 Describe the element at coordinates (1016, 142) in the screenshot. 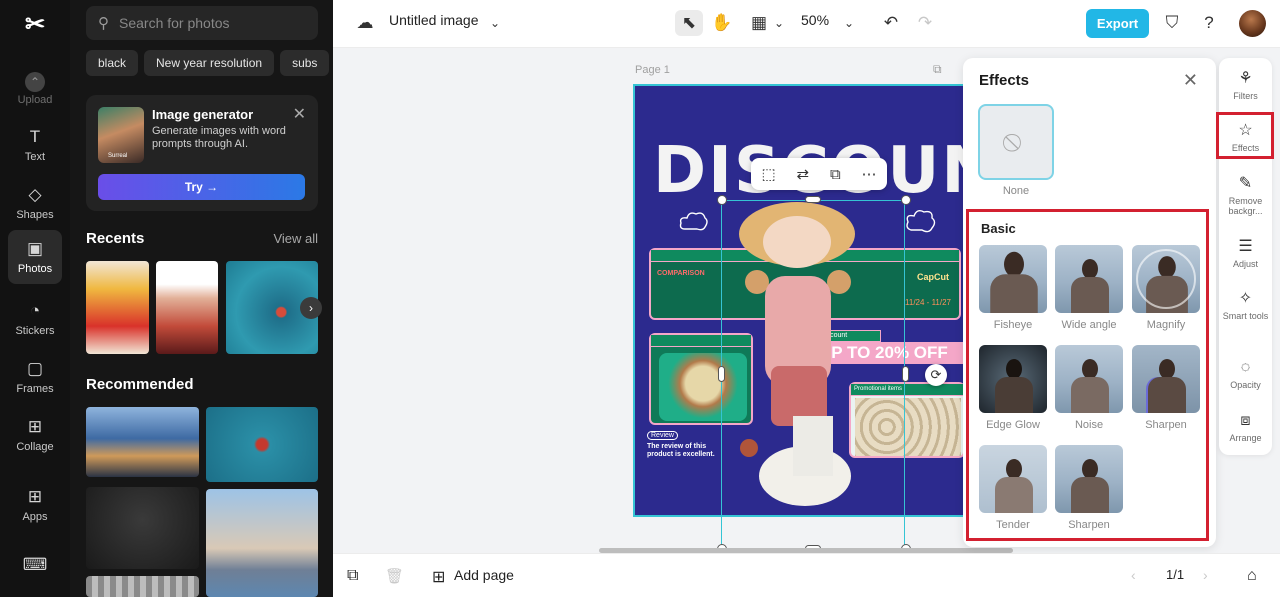

I see `effect-none: ⃠` at that location.